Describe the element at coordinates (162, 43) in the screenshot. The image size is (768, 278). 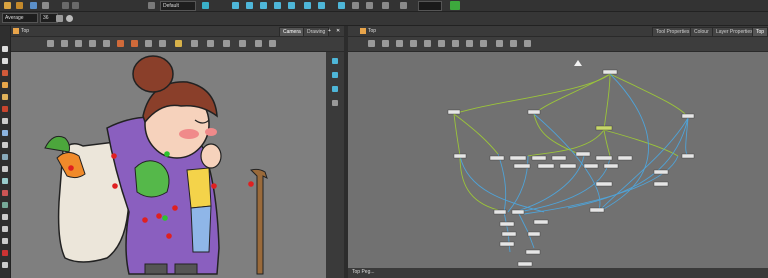
I see `camera-tool-9-icon` at that location.